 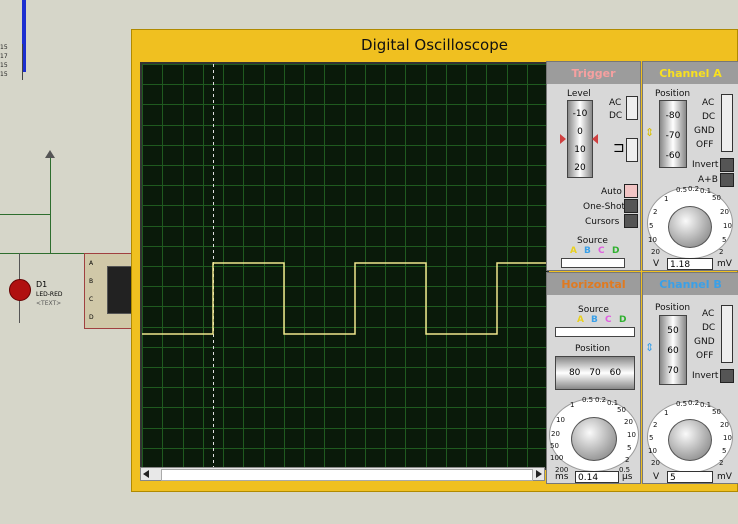 What do you see at coordinates (673, 156) in the screenshot?
I see `tick: -60` at bounding box center [673, 156].